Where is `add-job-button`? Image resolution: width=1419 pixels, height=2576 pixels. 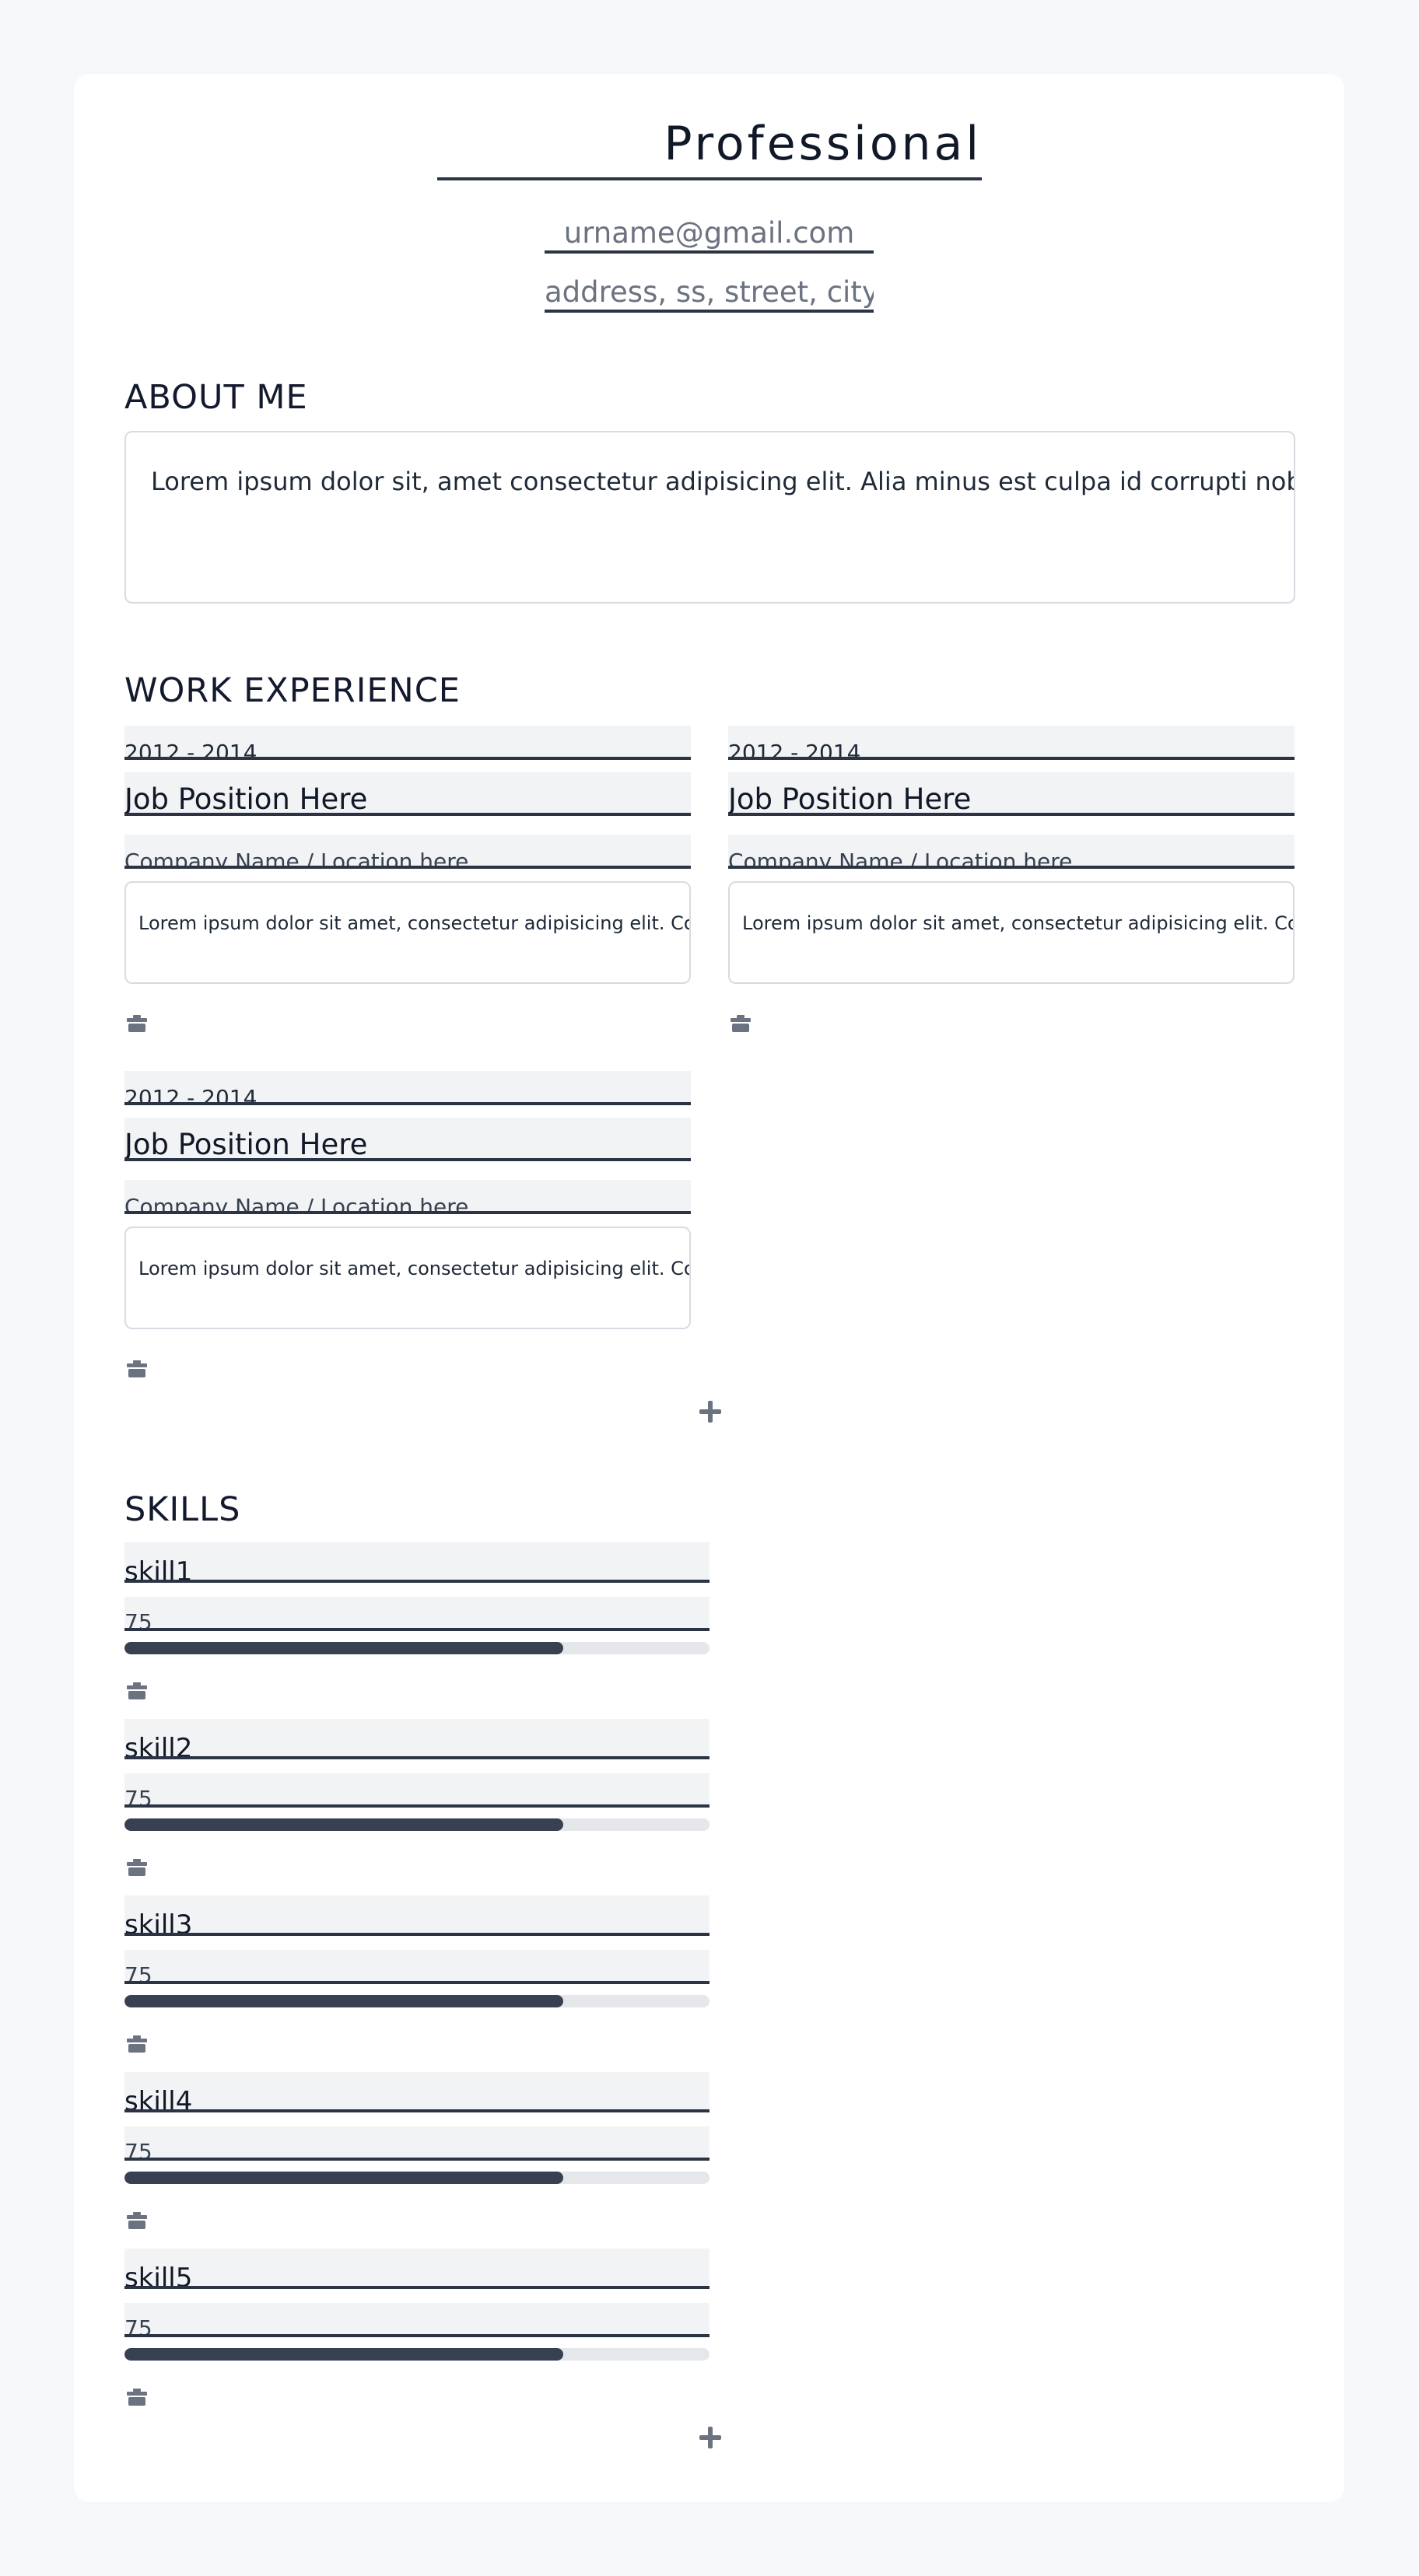 add-job-button is located at coordinates (710, 1412).